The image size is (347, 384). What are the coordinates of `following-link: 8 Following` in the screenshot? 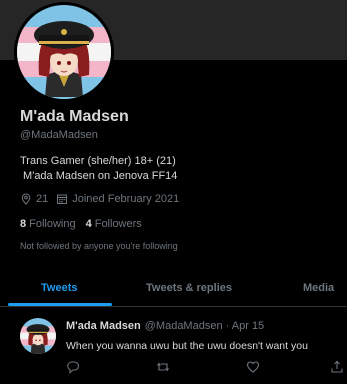 It's located at (48, 224).